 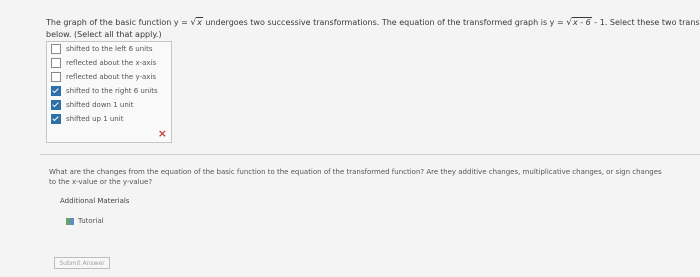 I want to click on additional-materials-heading: Additional Materials, so click(x=95, y=201).